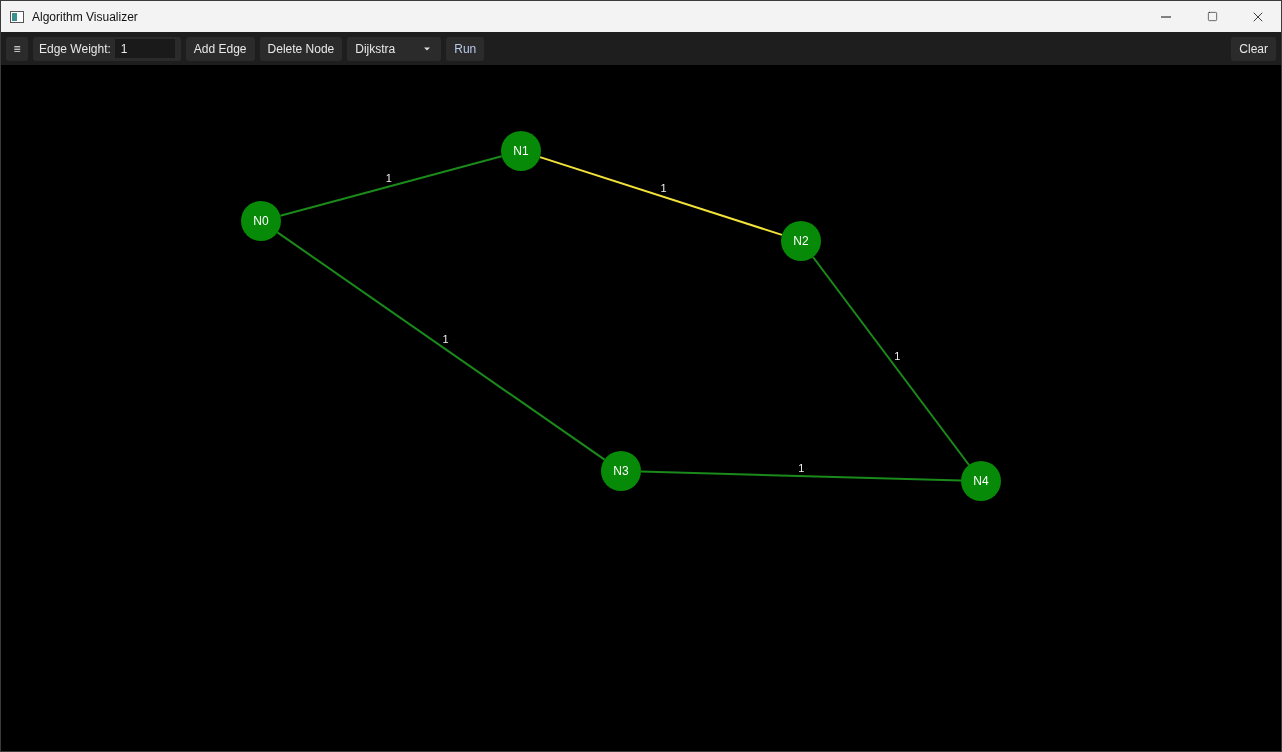  I want to click on window-title: Algorithm Visualizer, so click(85, 17).